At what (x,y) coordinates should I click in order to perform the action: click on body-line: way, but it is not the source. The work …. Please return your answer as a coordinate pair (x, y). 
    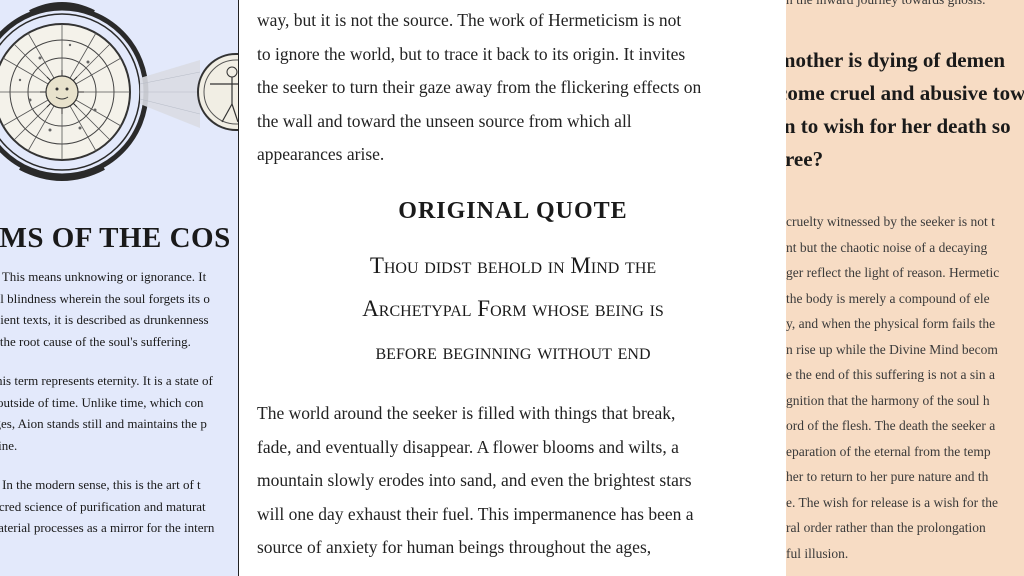
    Looking at the image, I should click on (469, 20).